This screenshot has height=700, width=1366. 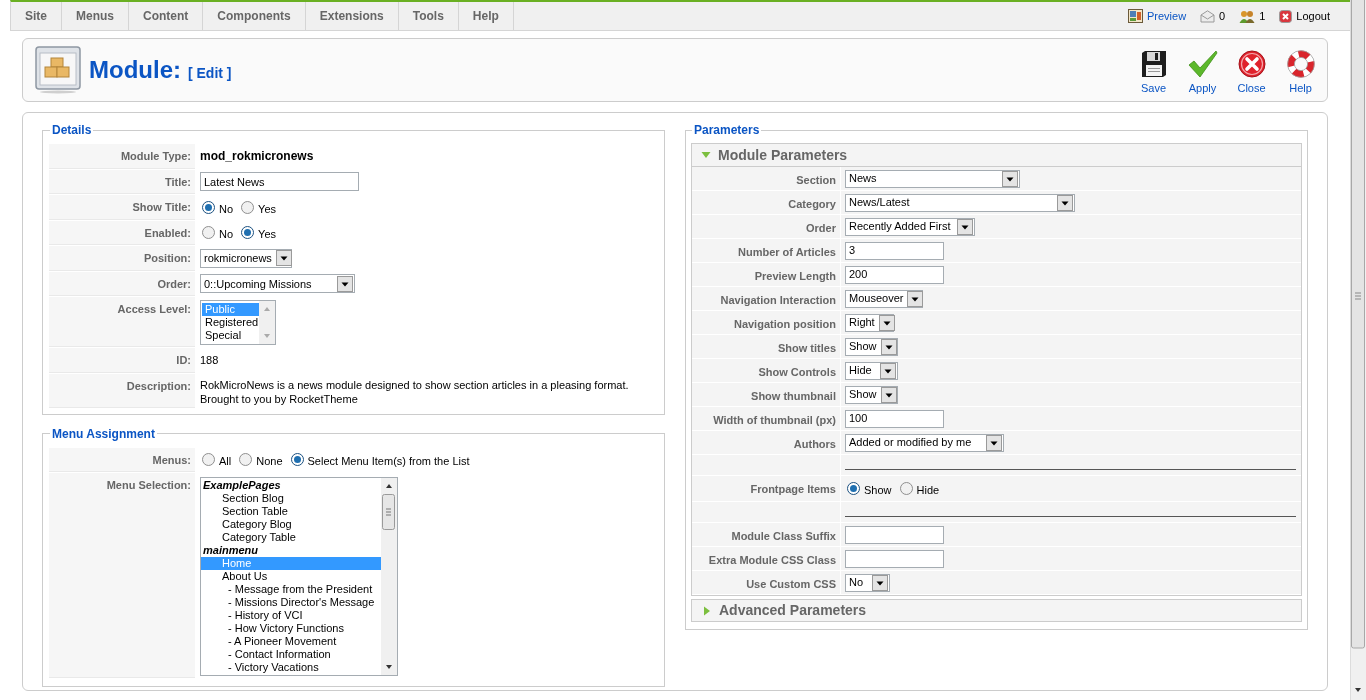 I want to click on menu-item: Menus, so click(x=96, y=16).